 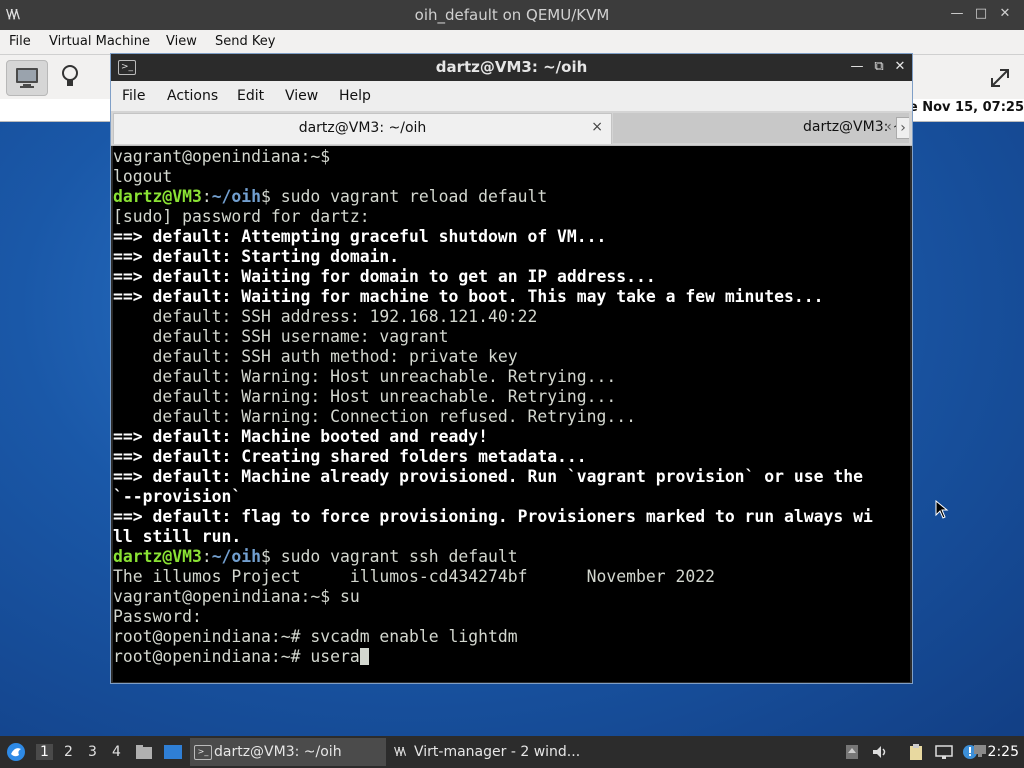 What do you see at coordinates (511, 497) in the screenshot?
I see `terminal-line: `--provision`` at bounding box center [511, 497].